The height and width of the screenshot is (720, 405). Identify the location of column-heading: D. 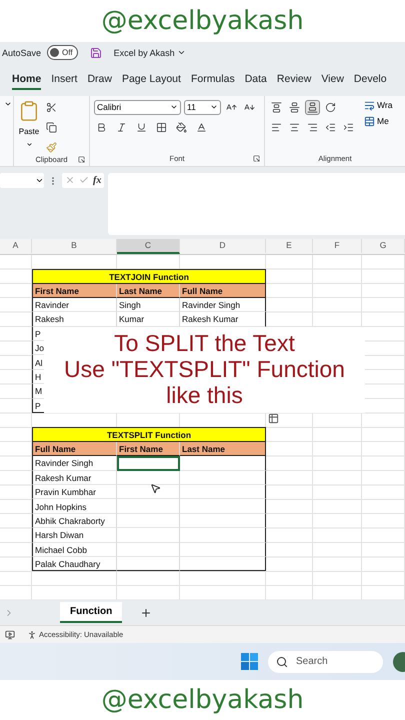
(223, 246).